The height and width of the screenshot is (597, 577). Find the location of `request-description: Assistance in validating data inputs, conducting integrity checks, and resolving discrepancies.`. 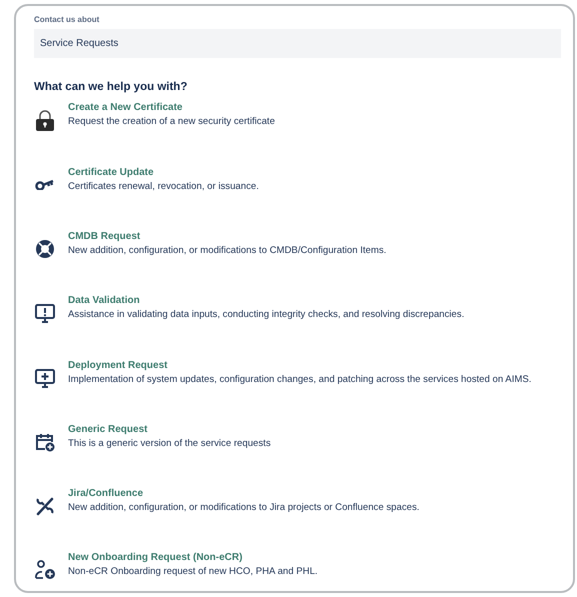

request-description: Assistance in validating data inputs, conducting integrity checks, and resolving discrepancies. is located at coordinates (266, 315).